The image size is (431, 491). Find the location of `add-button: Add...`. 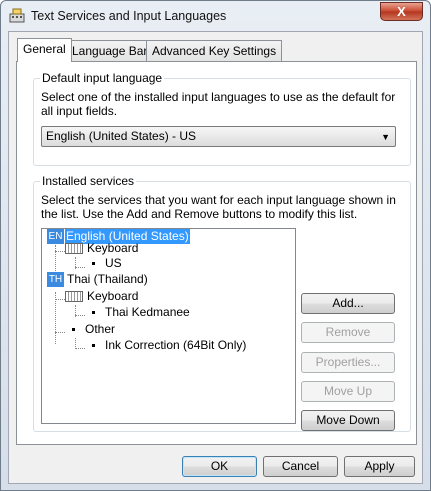

add-button: Add... is located at coordinates (348, 303).